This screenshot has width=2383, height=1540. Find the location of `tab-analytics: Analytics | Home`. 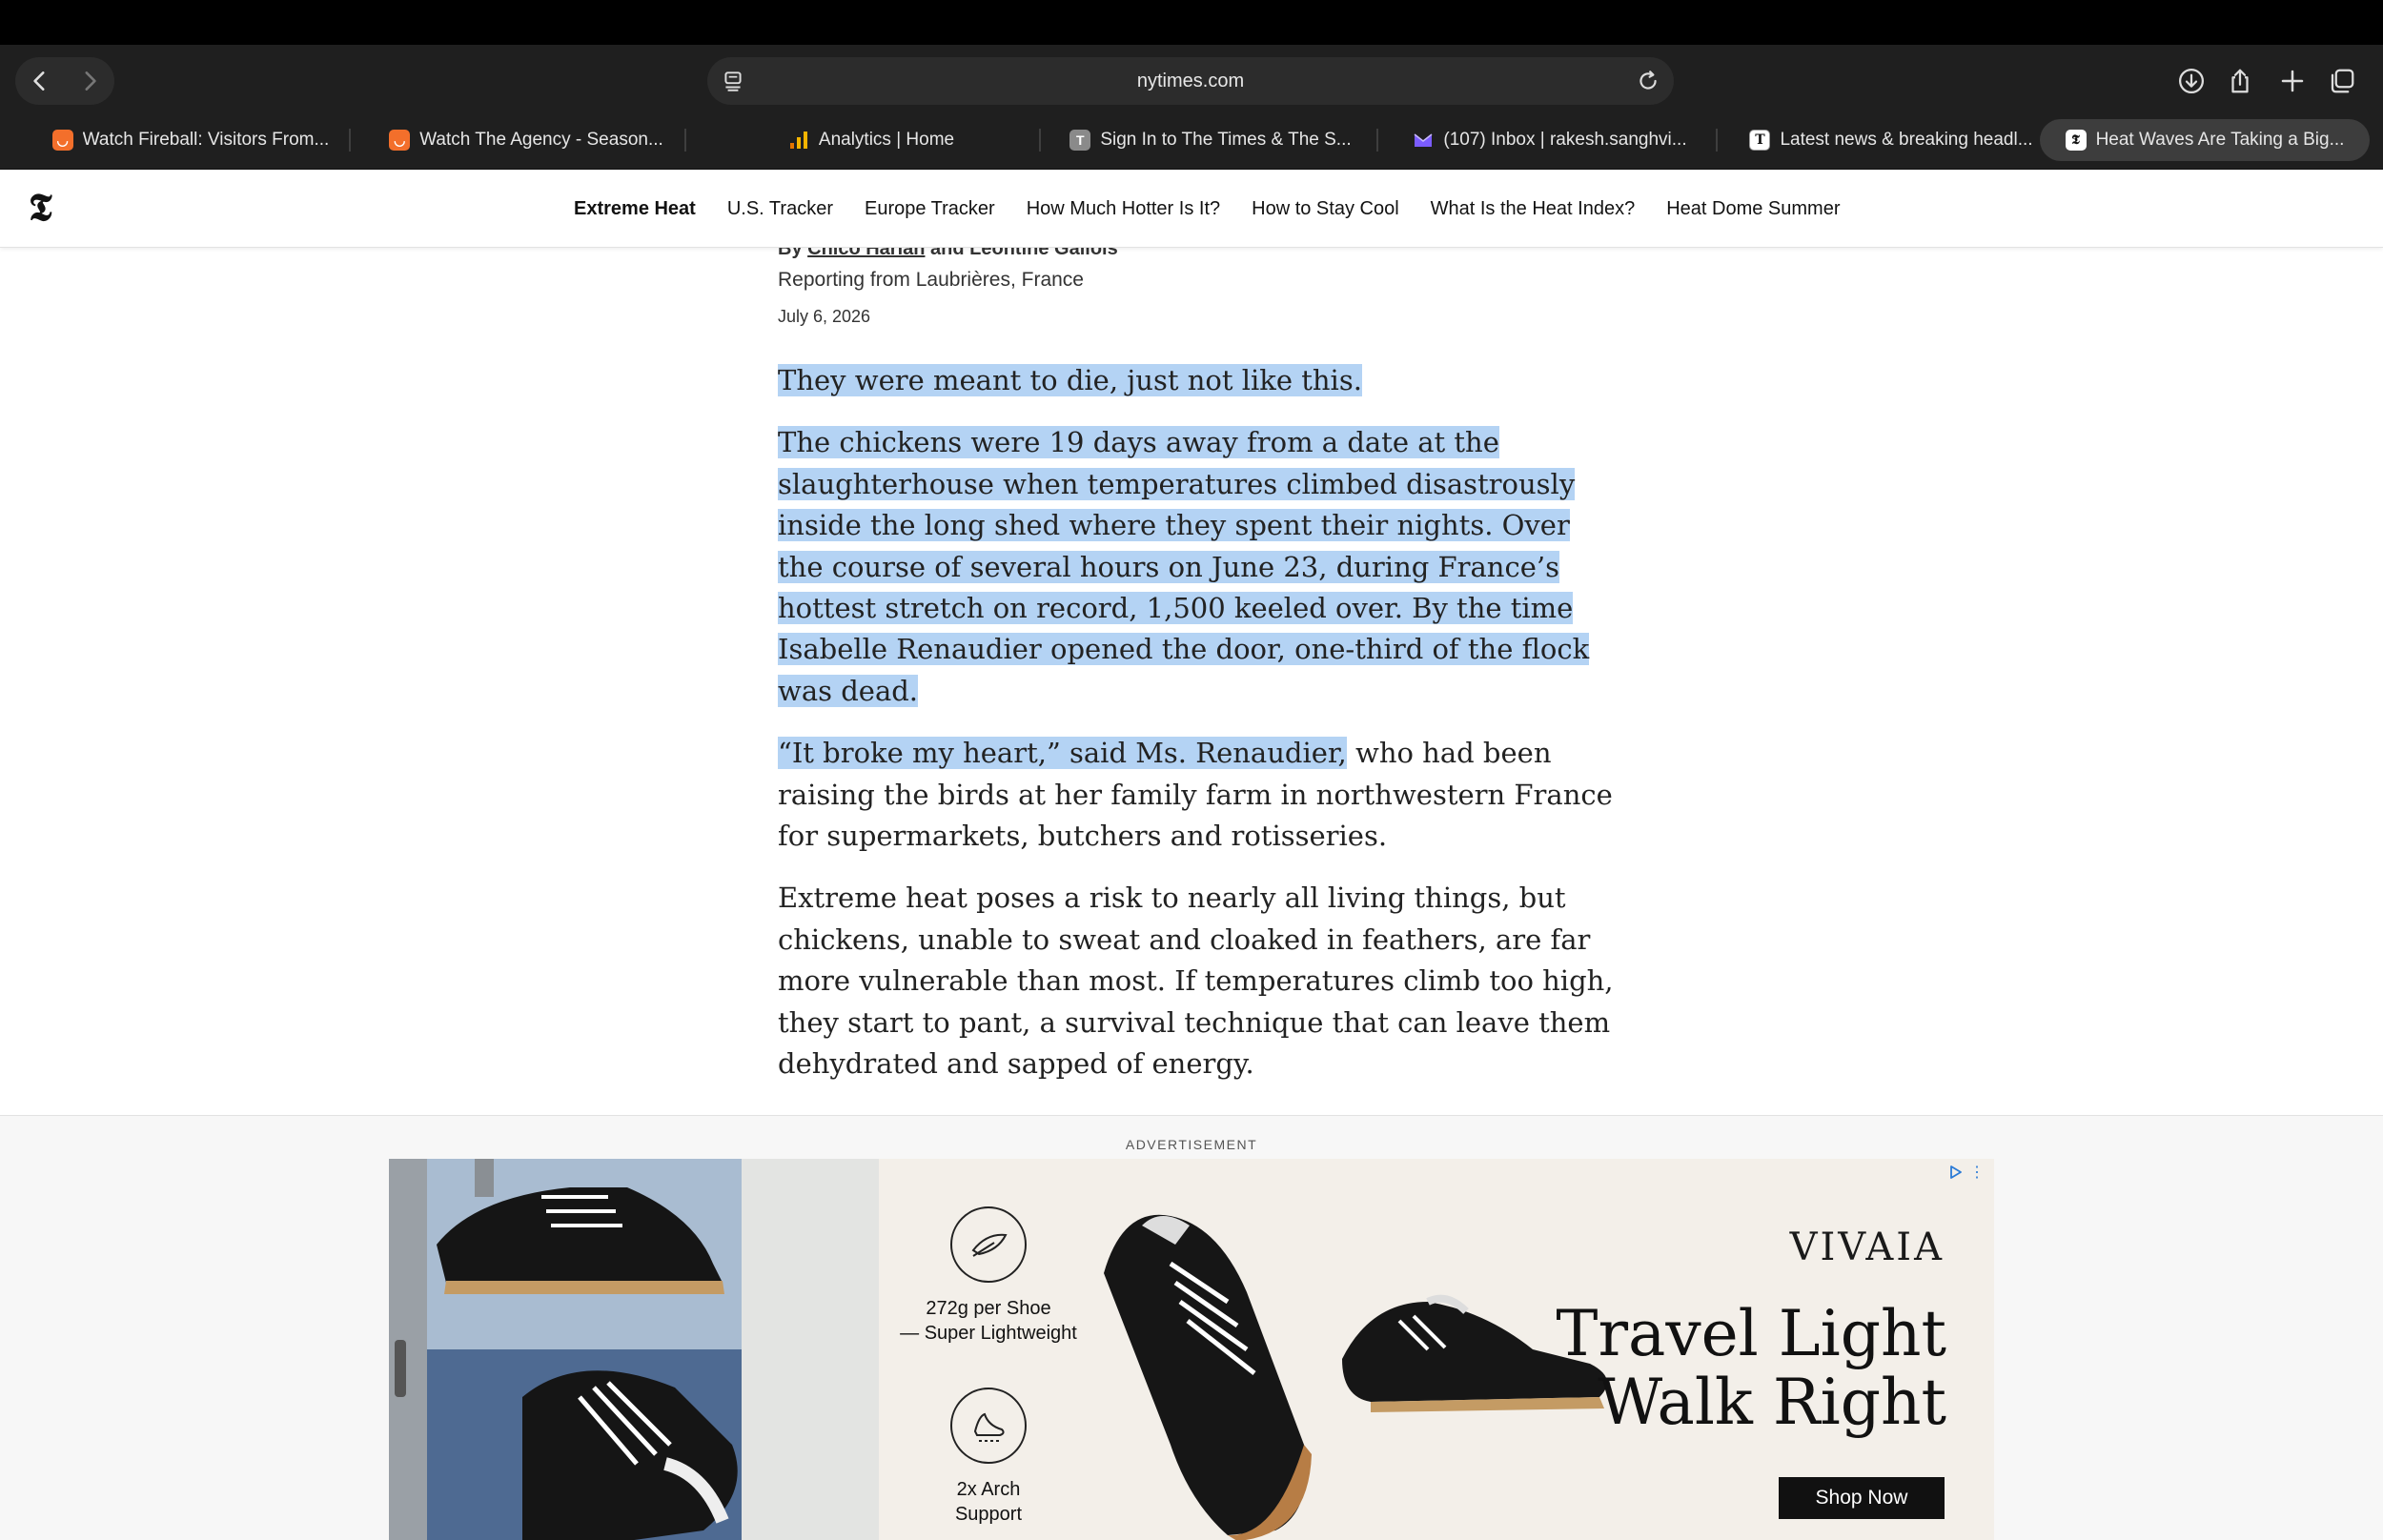

tab-analytics: Analytics | Home is located at coordinates (871, 140).